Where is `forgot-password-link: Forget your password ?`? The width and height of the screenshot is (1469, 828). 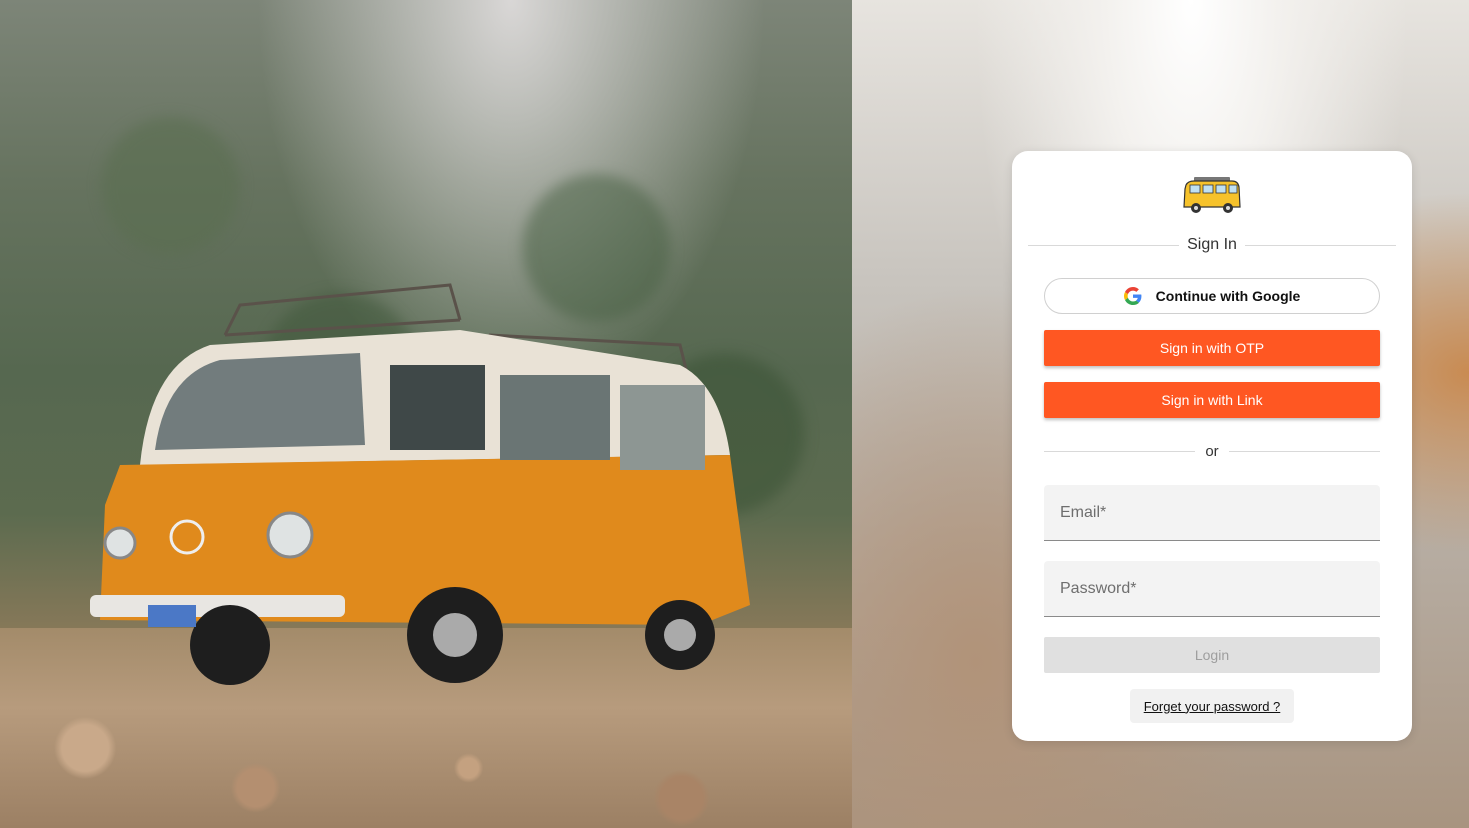
forgot-password-link: Forget your password ? is located at coordinates (1212, 706).